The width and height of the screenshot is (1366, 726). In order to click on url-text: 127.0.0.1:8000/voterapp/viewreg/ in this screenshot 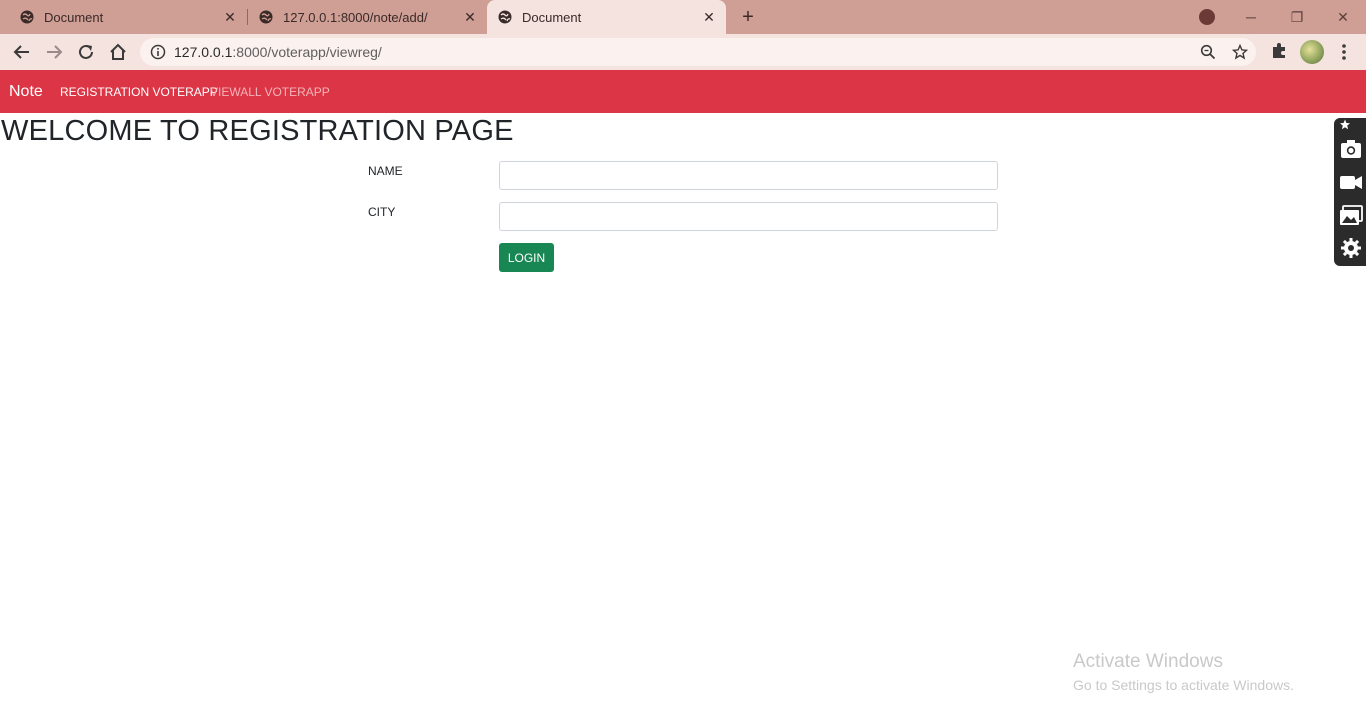, I will do `click(278, 52)`.